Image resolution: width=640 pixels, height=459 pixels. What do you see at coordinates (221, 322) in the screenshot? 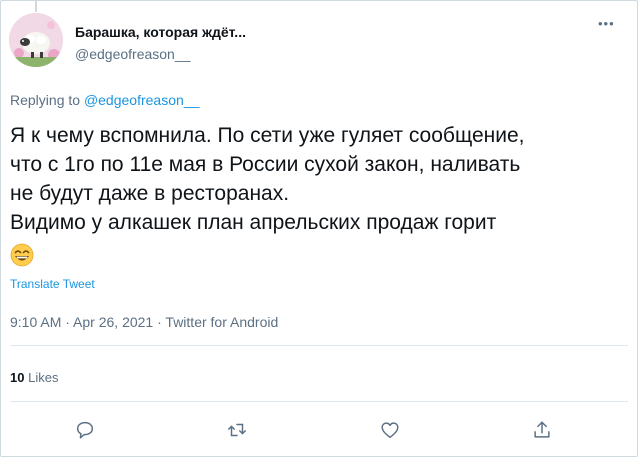
I see `tweet-source: Twitter for Android` at bounding box center [221, 322].